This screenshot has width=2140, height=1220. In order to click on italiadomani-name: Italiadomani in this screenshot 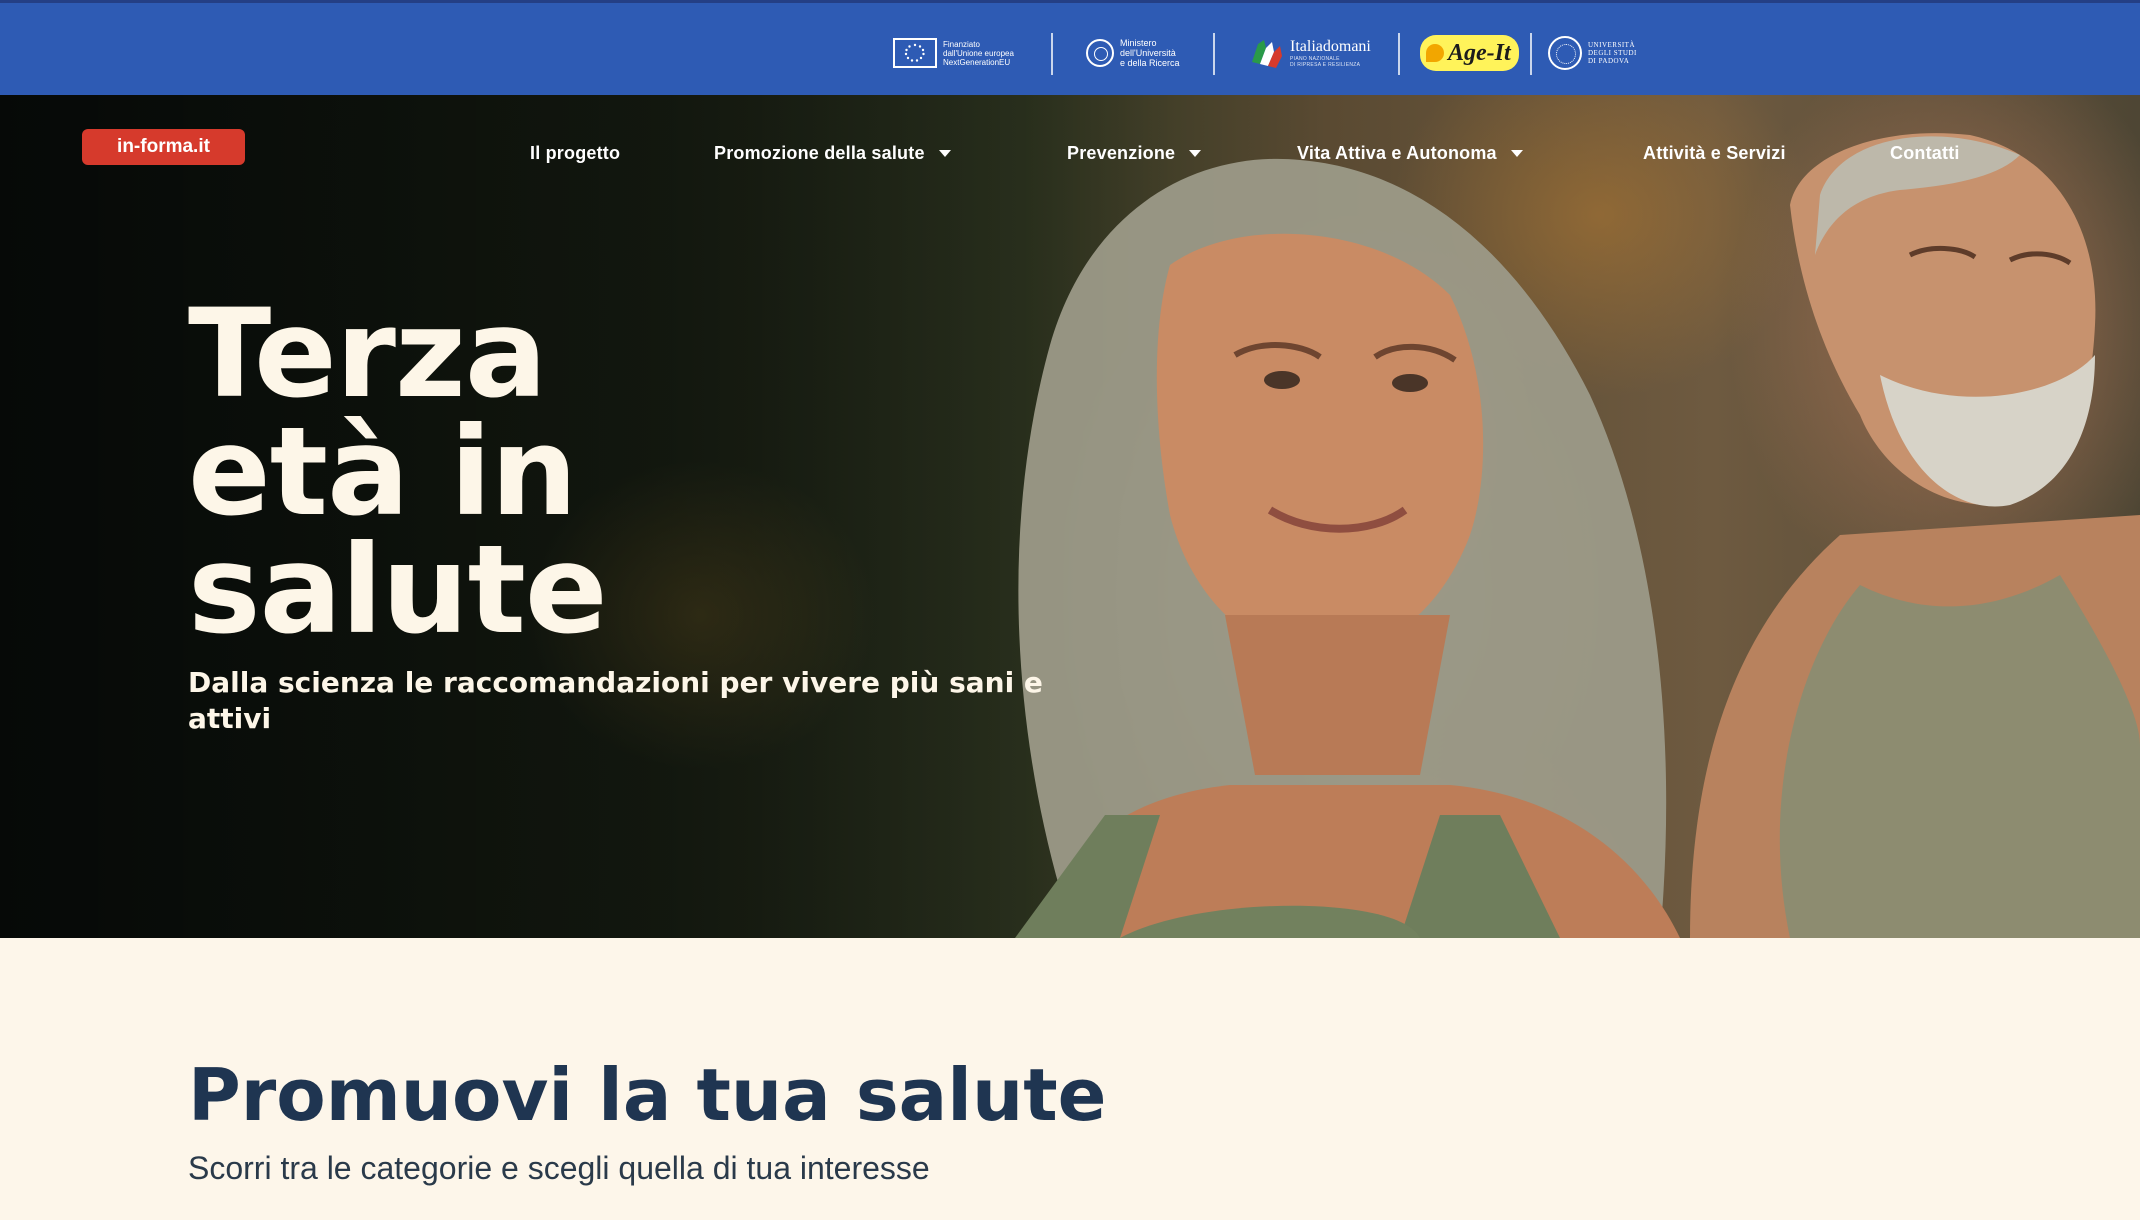, I will do `click(1330, 46)`.